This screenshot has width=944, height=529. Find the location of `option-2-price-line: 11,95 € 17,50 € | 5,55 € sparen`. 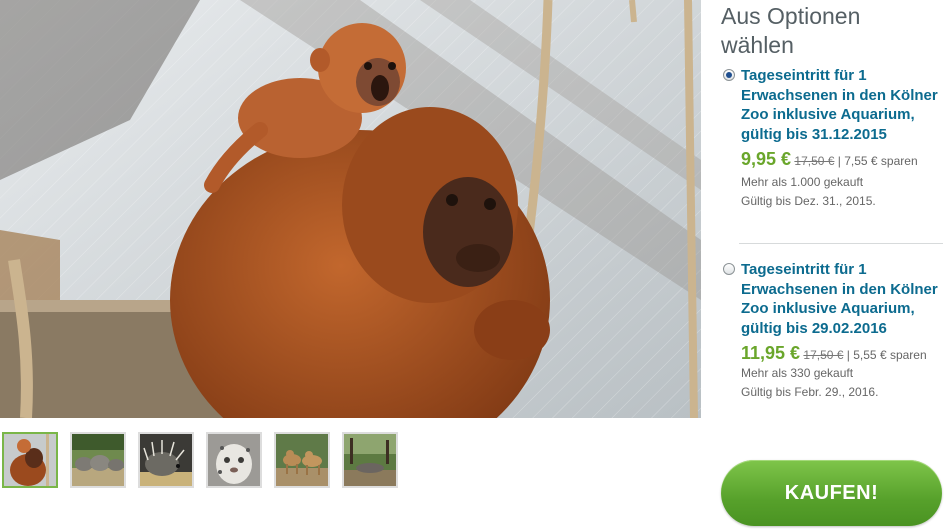

option-2-price-line: 11,95 € 17,50 € | 5,55 € sparen is located at coordinates (842, 354).